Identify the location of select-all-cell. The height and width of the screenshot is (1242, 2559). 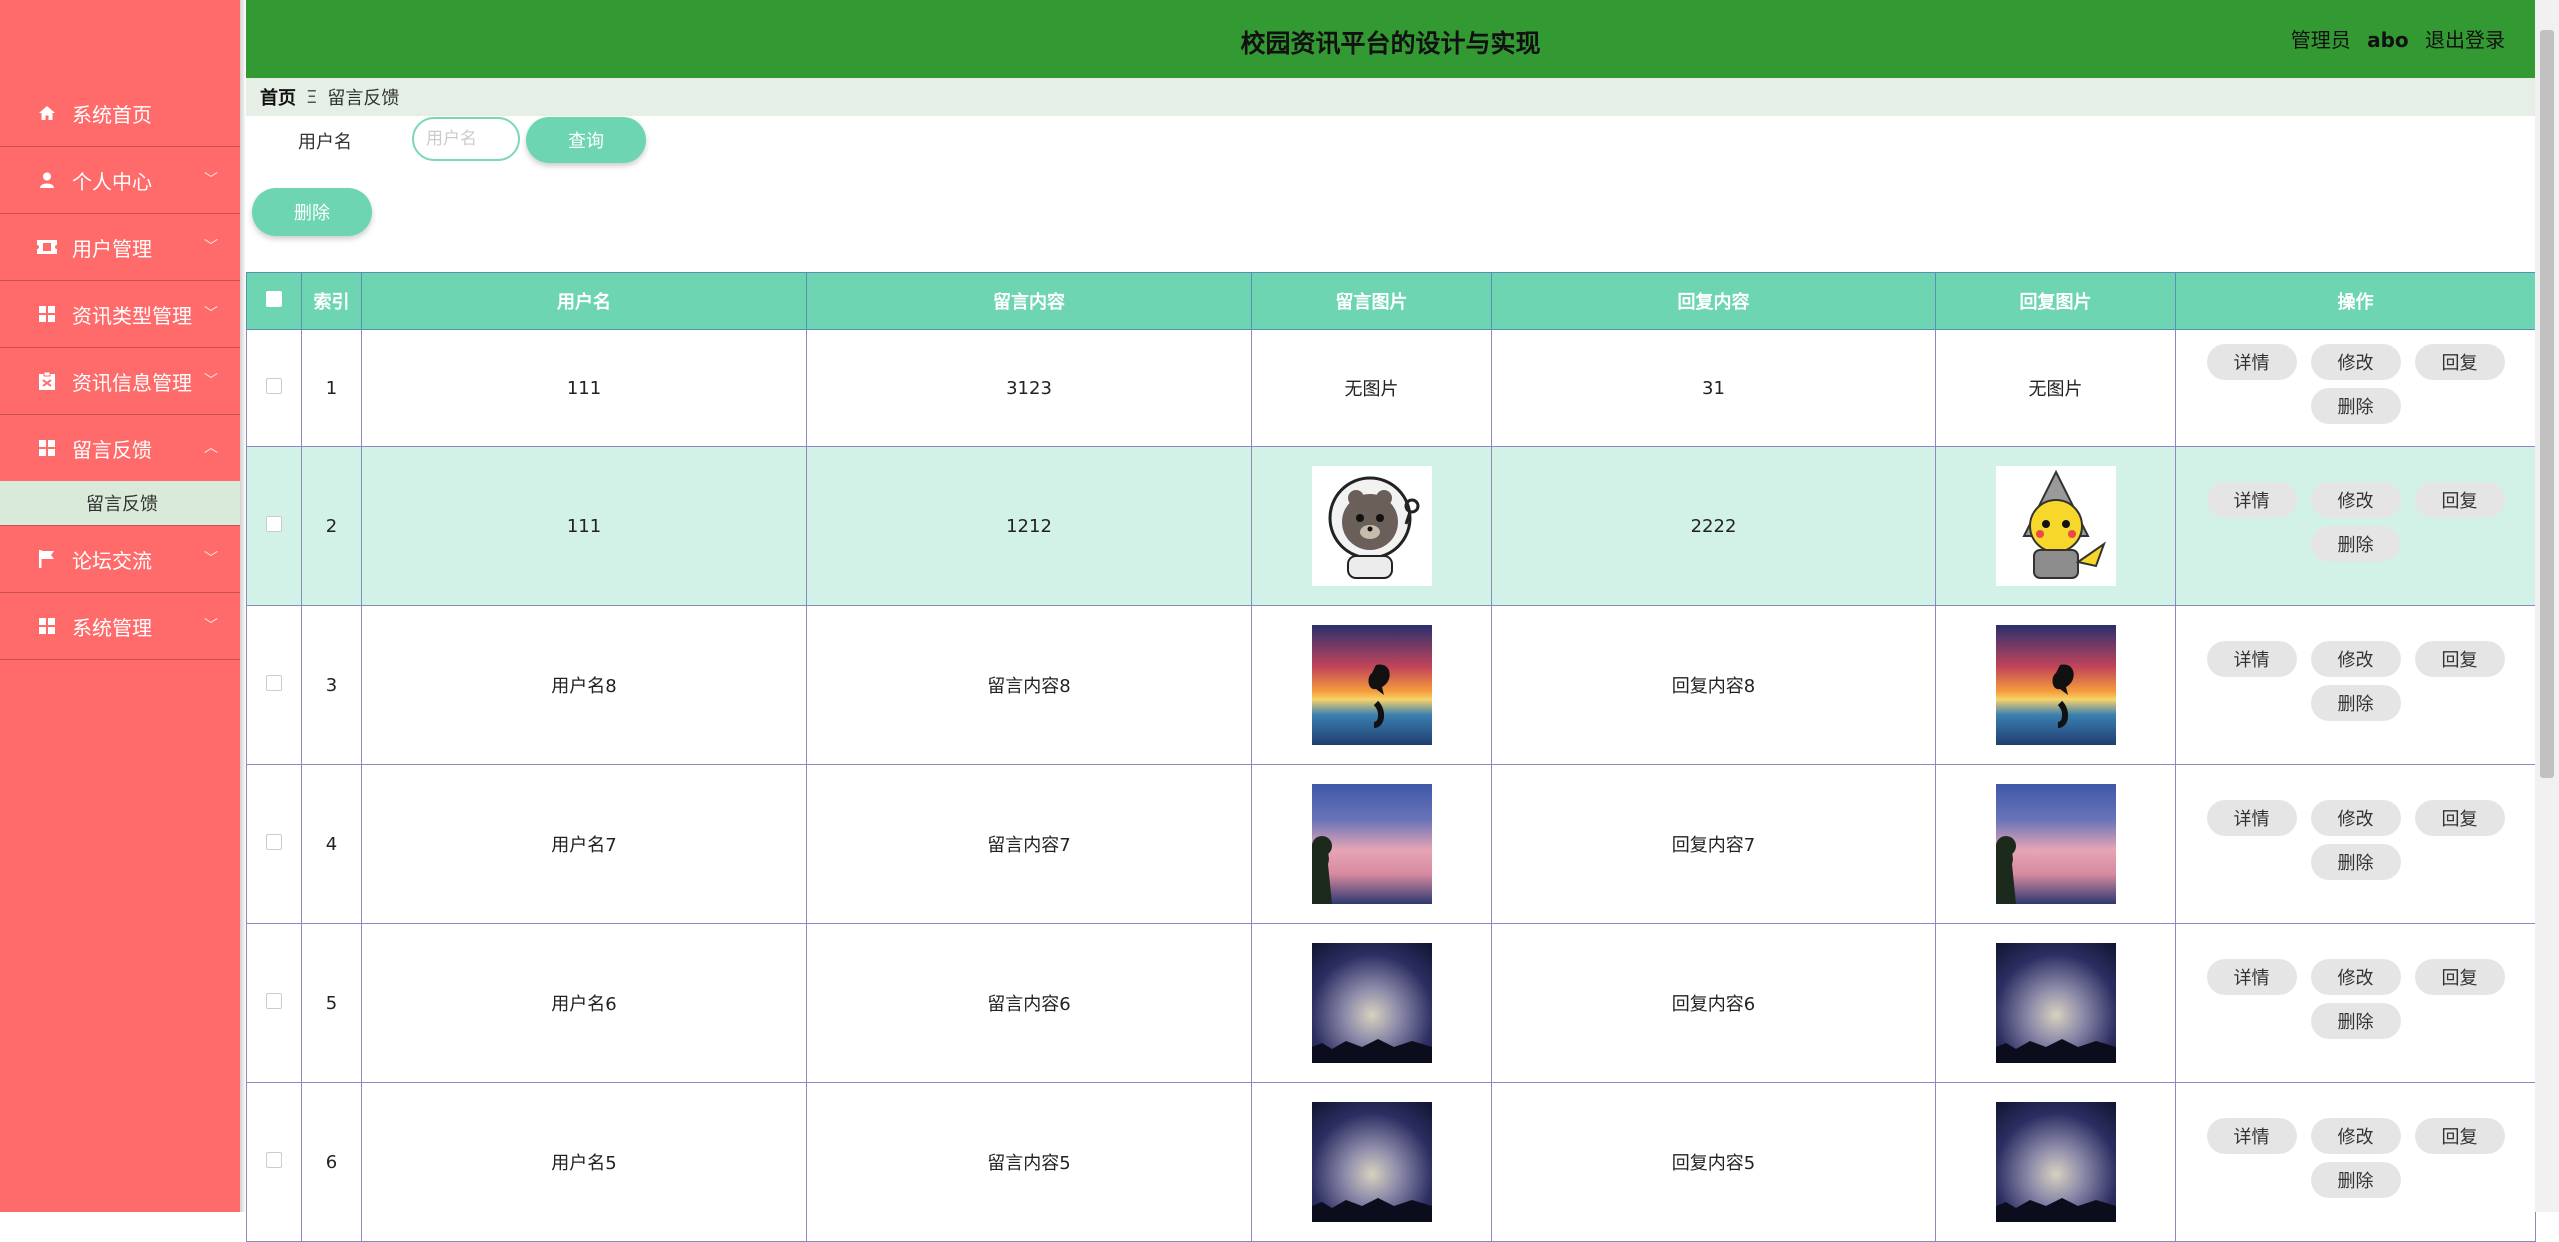
(274, 301).